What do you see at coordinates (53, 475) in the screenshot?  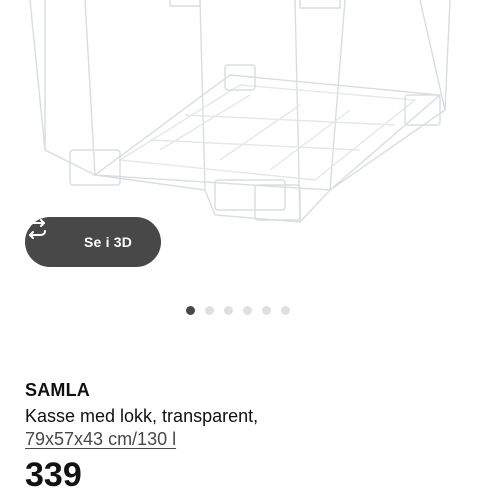 I see `product-price: 339` at bounding box center [53, 475].